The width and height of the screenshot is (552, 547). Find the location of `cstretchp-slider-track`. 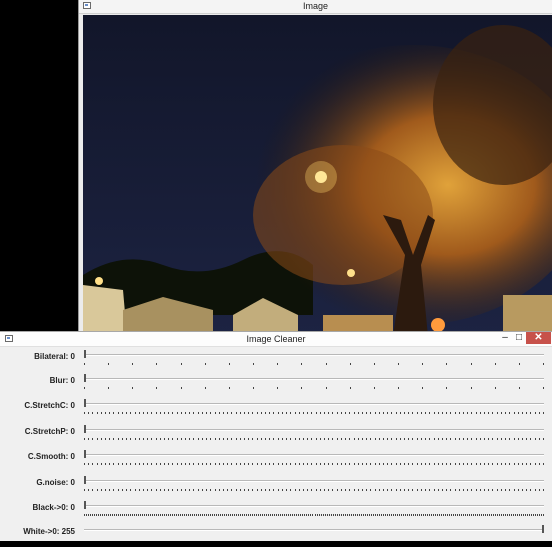

cstretchp-slider-track is located at coordinates (314, 430).